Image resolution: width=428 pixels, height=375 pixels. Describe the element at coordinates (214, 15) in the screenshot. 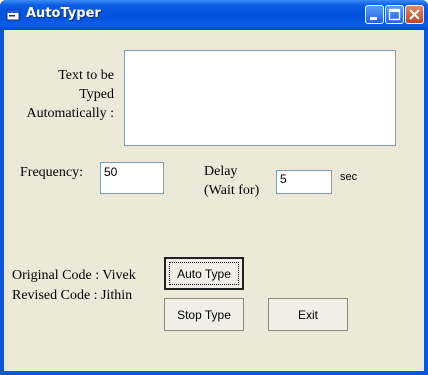

I see `title-bar: AutoTyper` at that location.